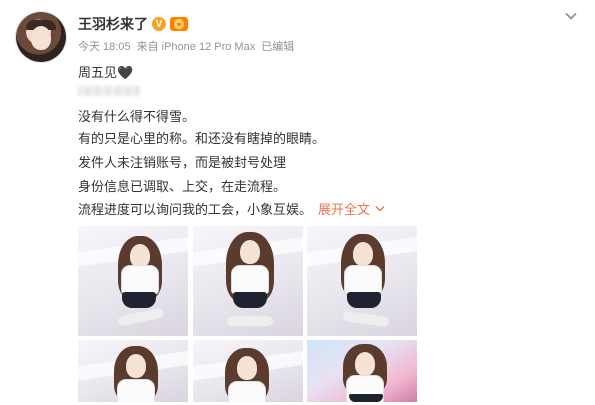 The width and height of the screenshot is (595, 405). I want to click on post-meta: 今天 18:05 来自 iPhone 12 Pro Max 已编辑, so click(186, 46).